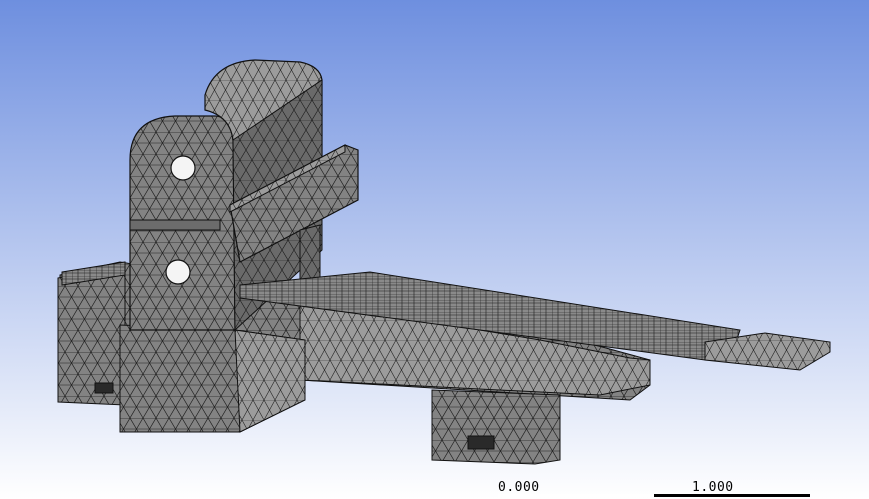 The height and width of the screenshot is (499, 869). I want to click on scale-label-end: 1.000, so click(713, 487).